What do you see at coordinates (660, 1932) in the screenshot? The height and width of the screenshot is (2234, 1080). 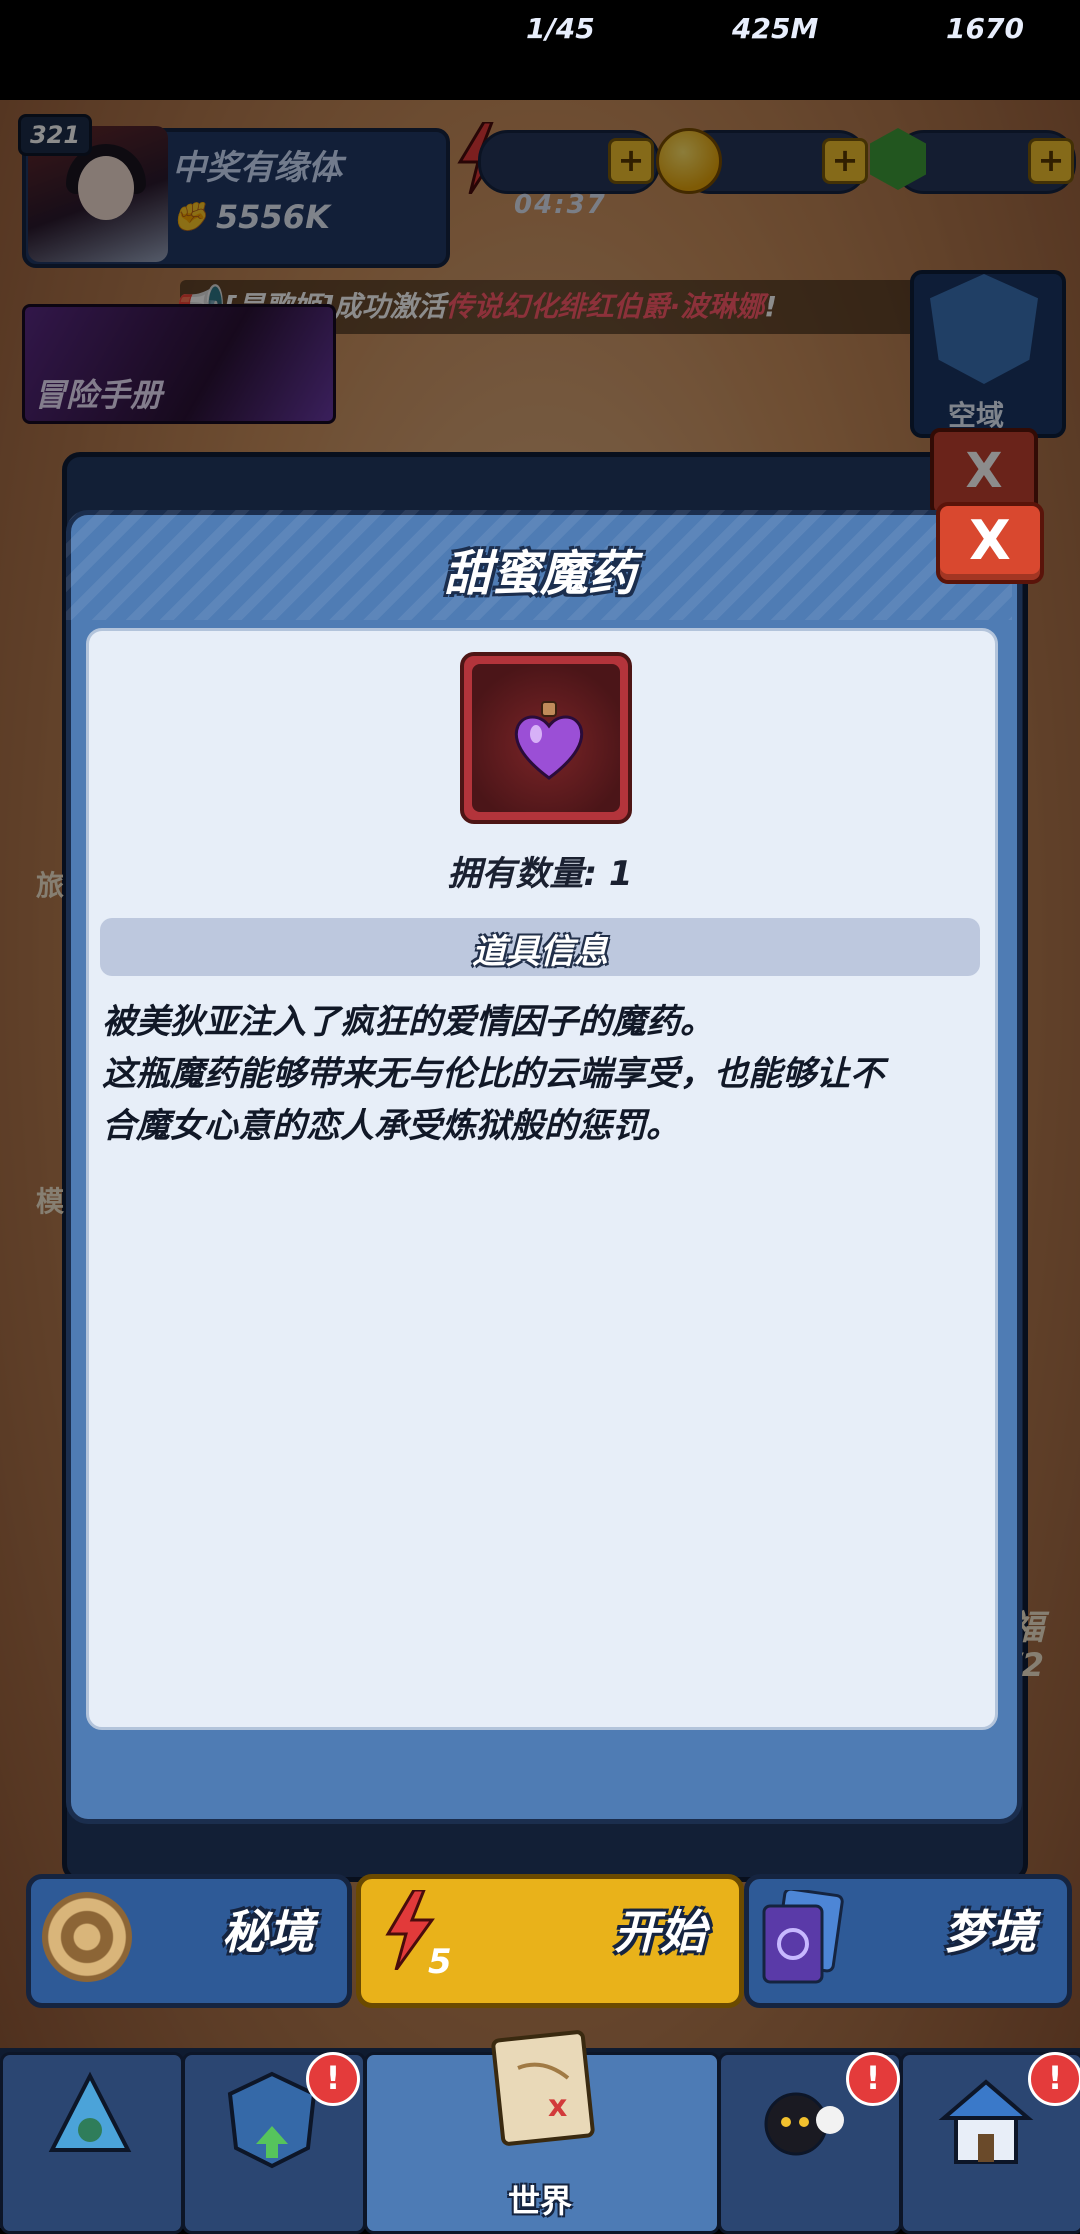 I see `start-label: 开始` at bounding box center [660, 1932].